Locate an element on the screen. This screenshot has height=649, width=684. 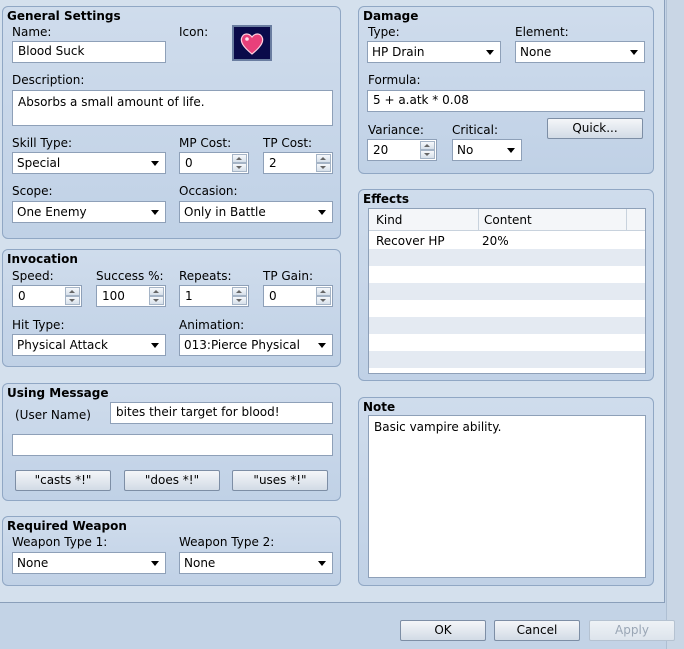
using-message-title: Using Message is located at coordinates (58, 393).